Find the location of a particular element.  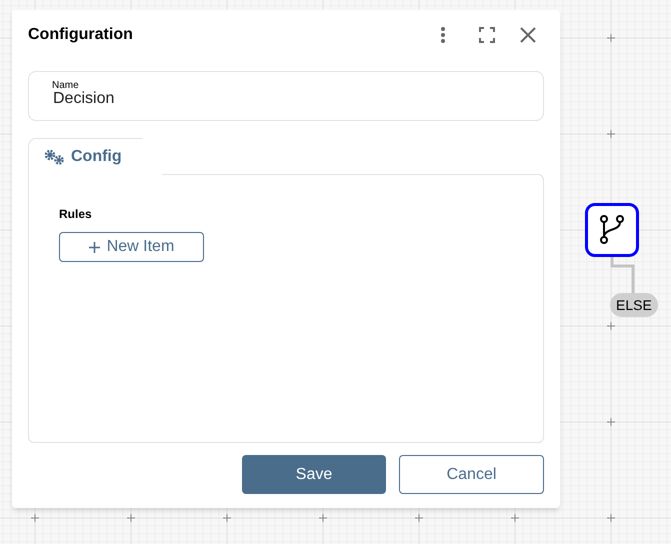

save-button: Save is located at coordinates (314, 474).